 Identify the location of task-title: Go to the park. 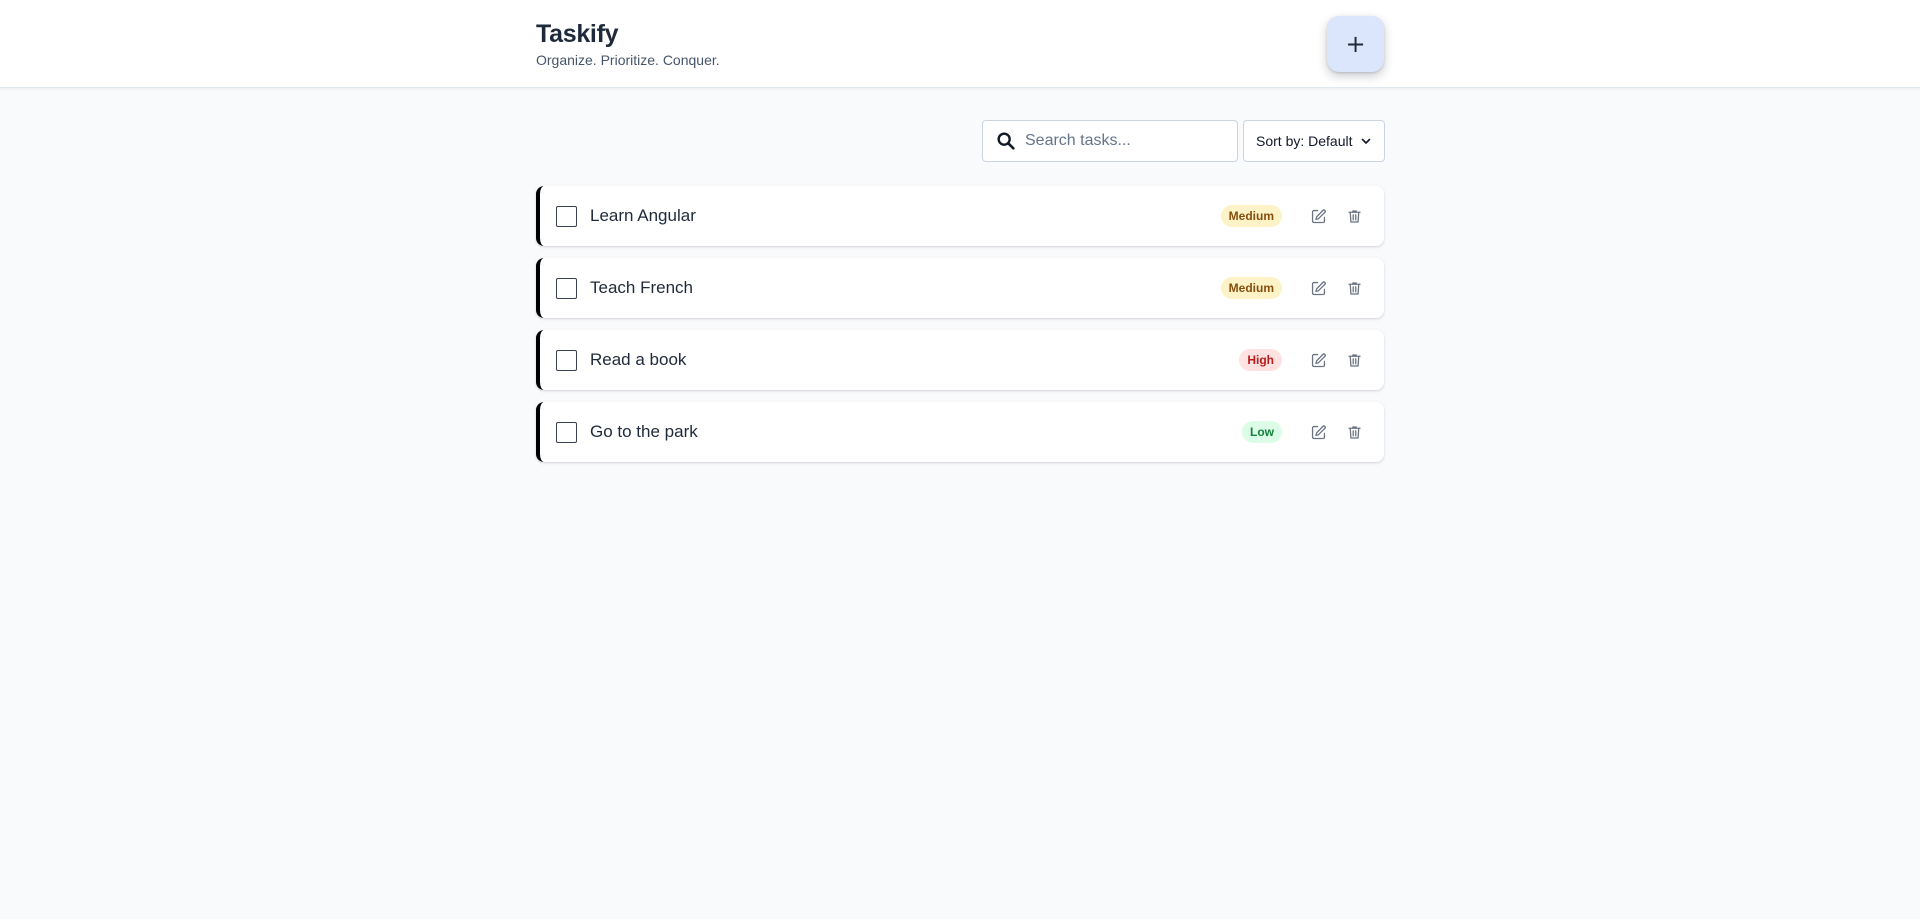
(644, 431).